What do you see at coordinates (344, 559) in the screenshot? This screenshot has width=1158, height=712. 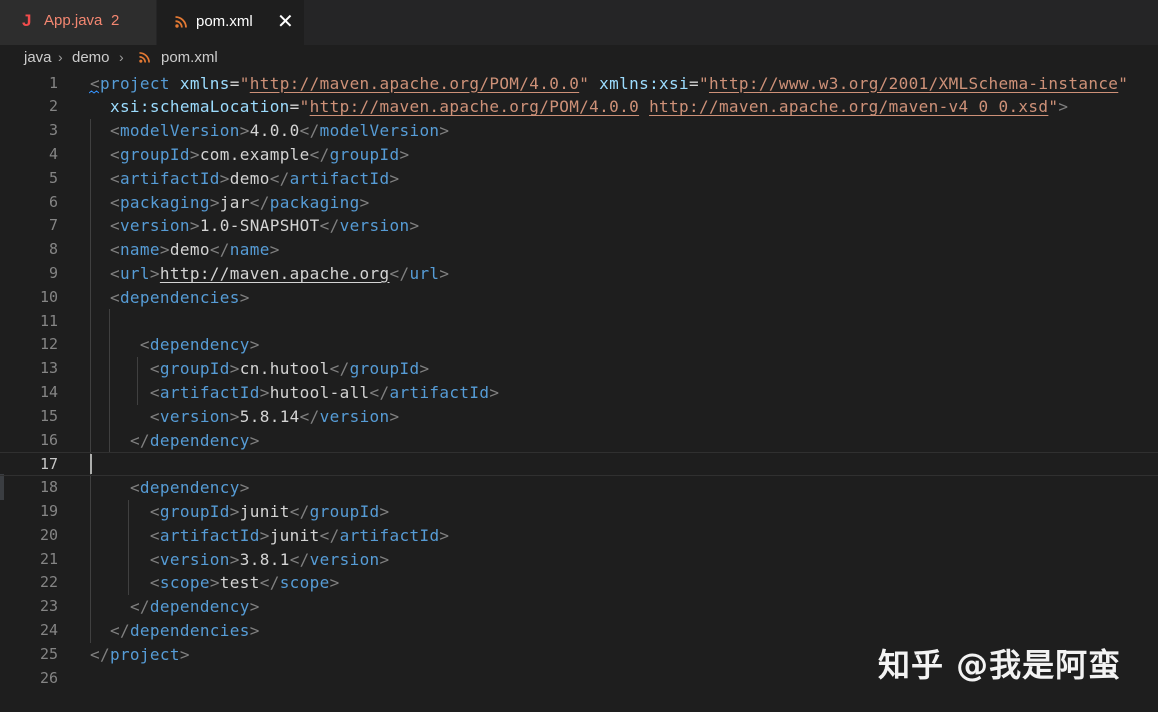 I see `token-name: version` at bounding box center [344, 559].